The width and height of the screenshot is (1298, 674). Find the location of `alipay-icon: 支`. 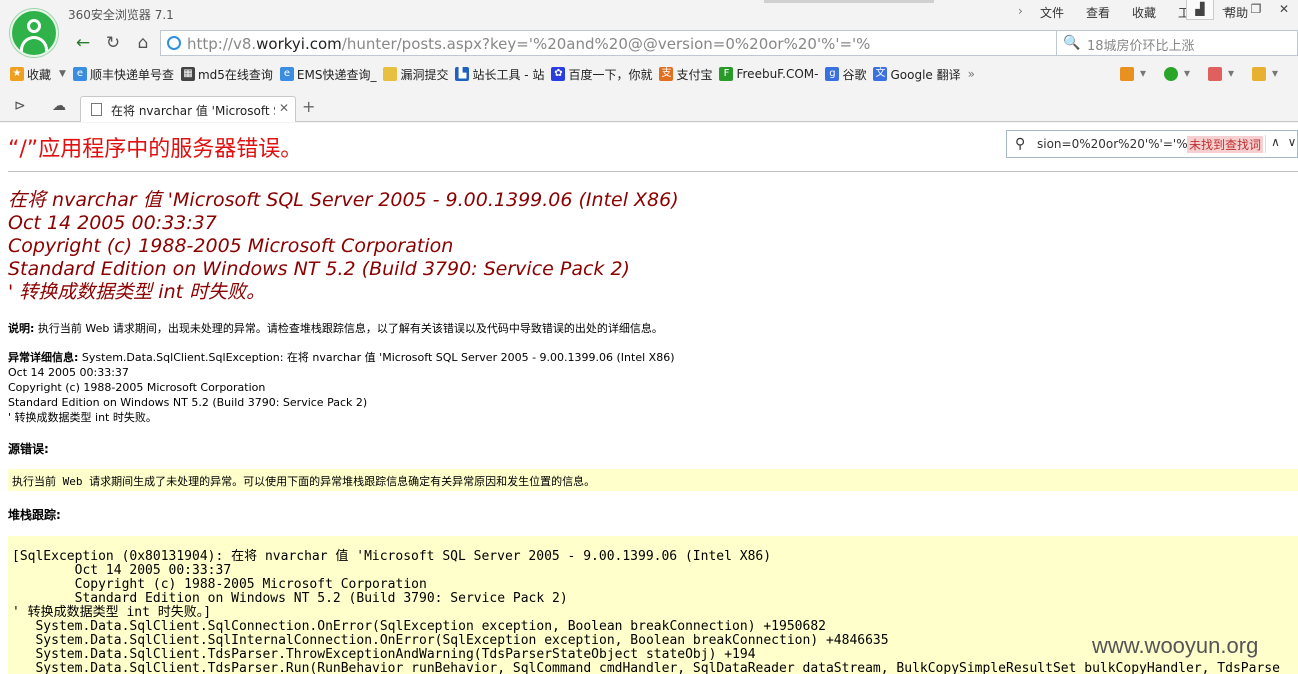

alipay-icon: 支 is located at coordinates (666, 74).